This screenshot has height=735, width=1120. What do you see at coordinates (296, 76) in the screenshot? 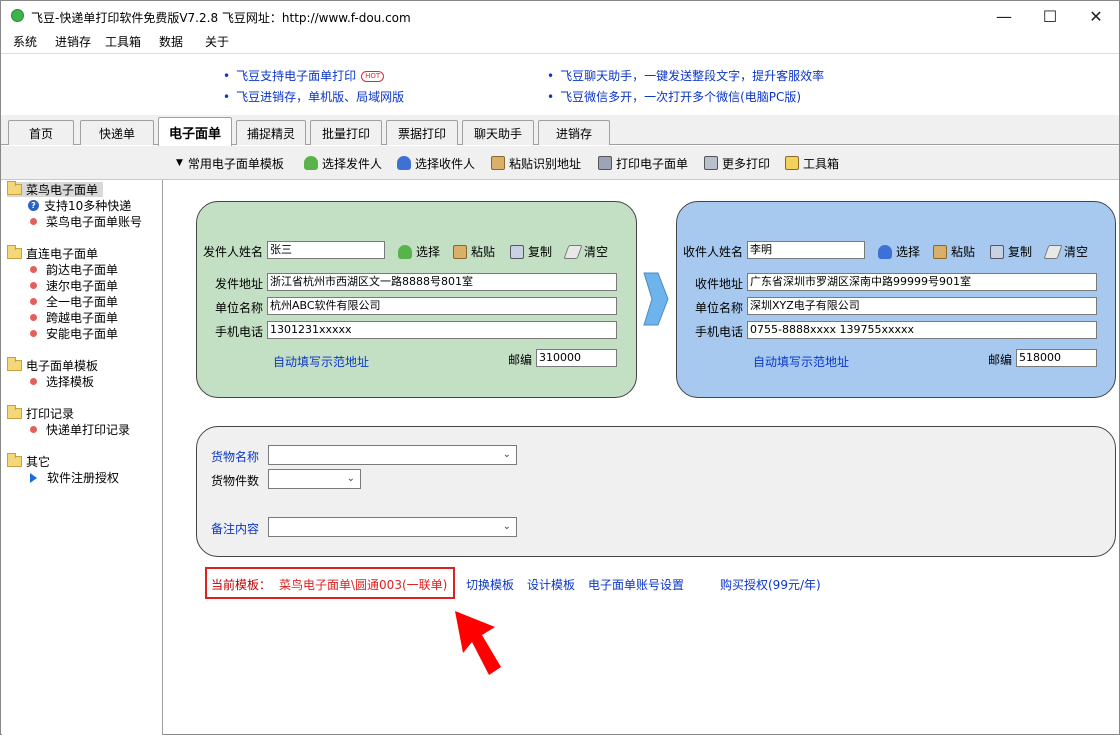
I see `ad-text: 飞豆支持电子面单打印` at bounding box center [296, 76].